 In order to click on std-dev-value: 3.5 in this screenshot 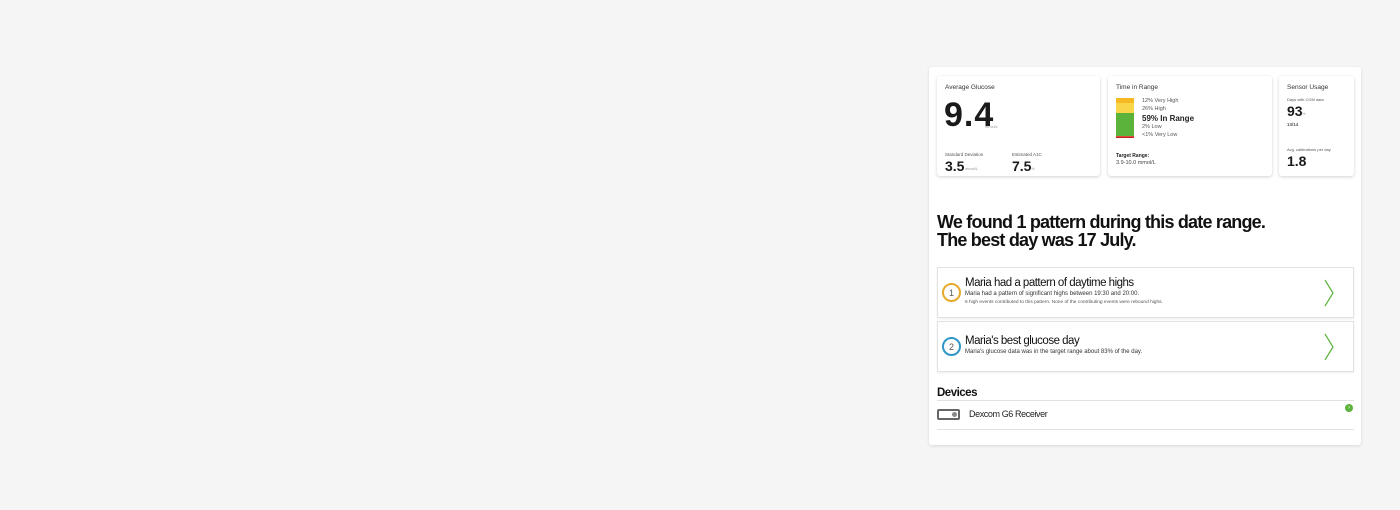, I will do `click(955, 166)`.